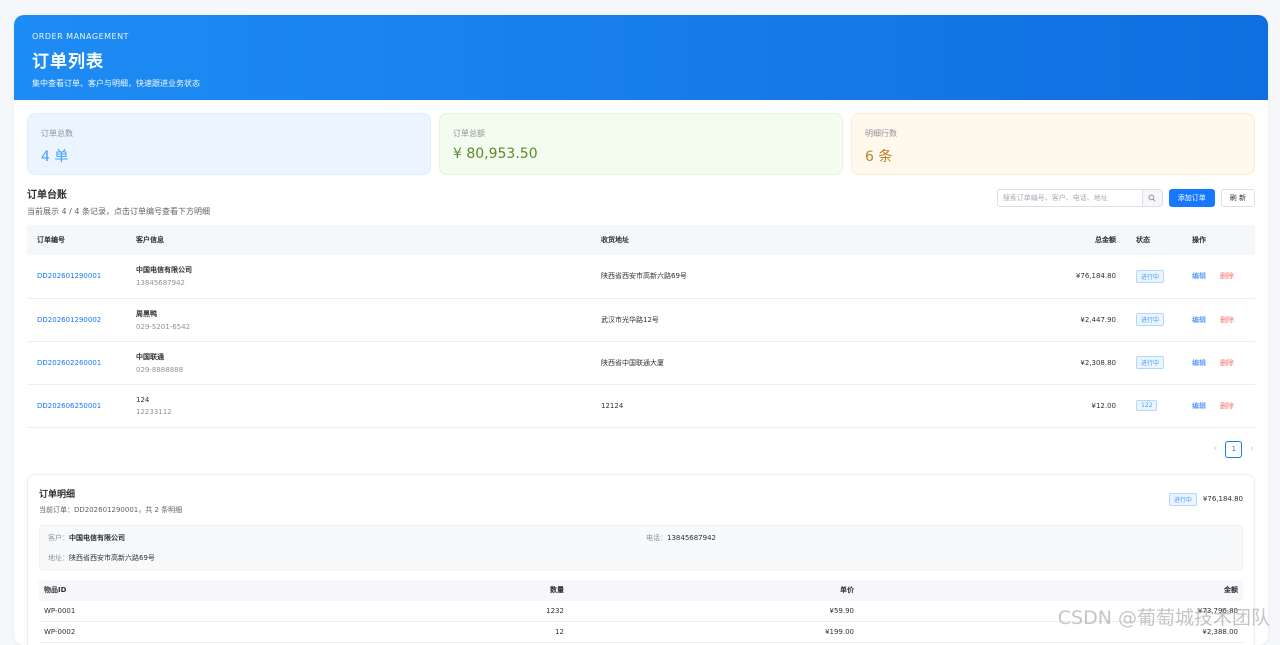 Image resolution: width=1280 pixels, height=645 pixels. What do you see at coordinates (76, 240) in the screenshot?
I see `column-header: 订单编号` at bounding box center [76, 240].